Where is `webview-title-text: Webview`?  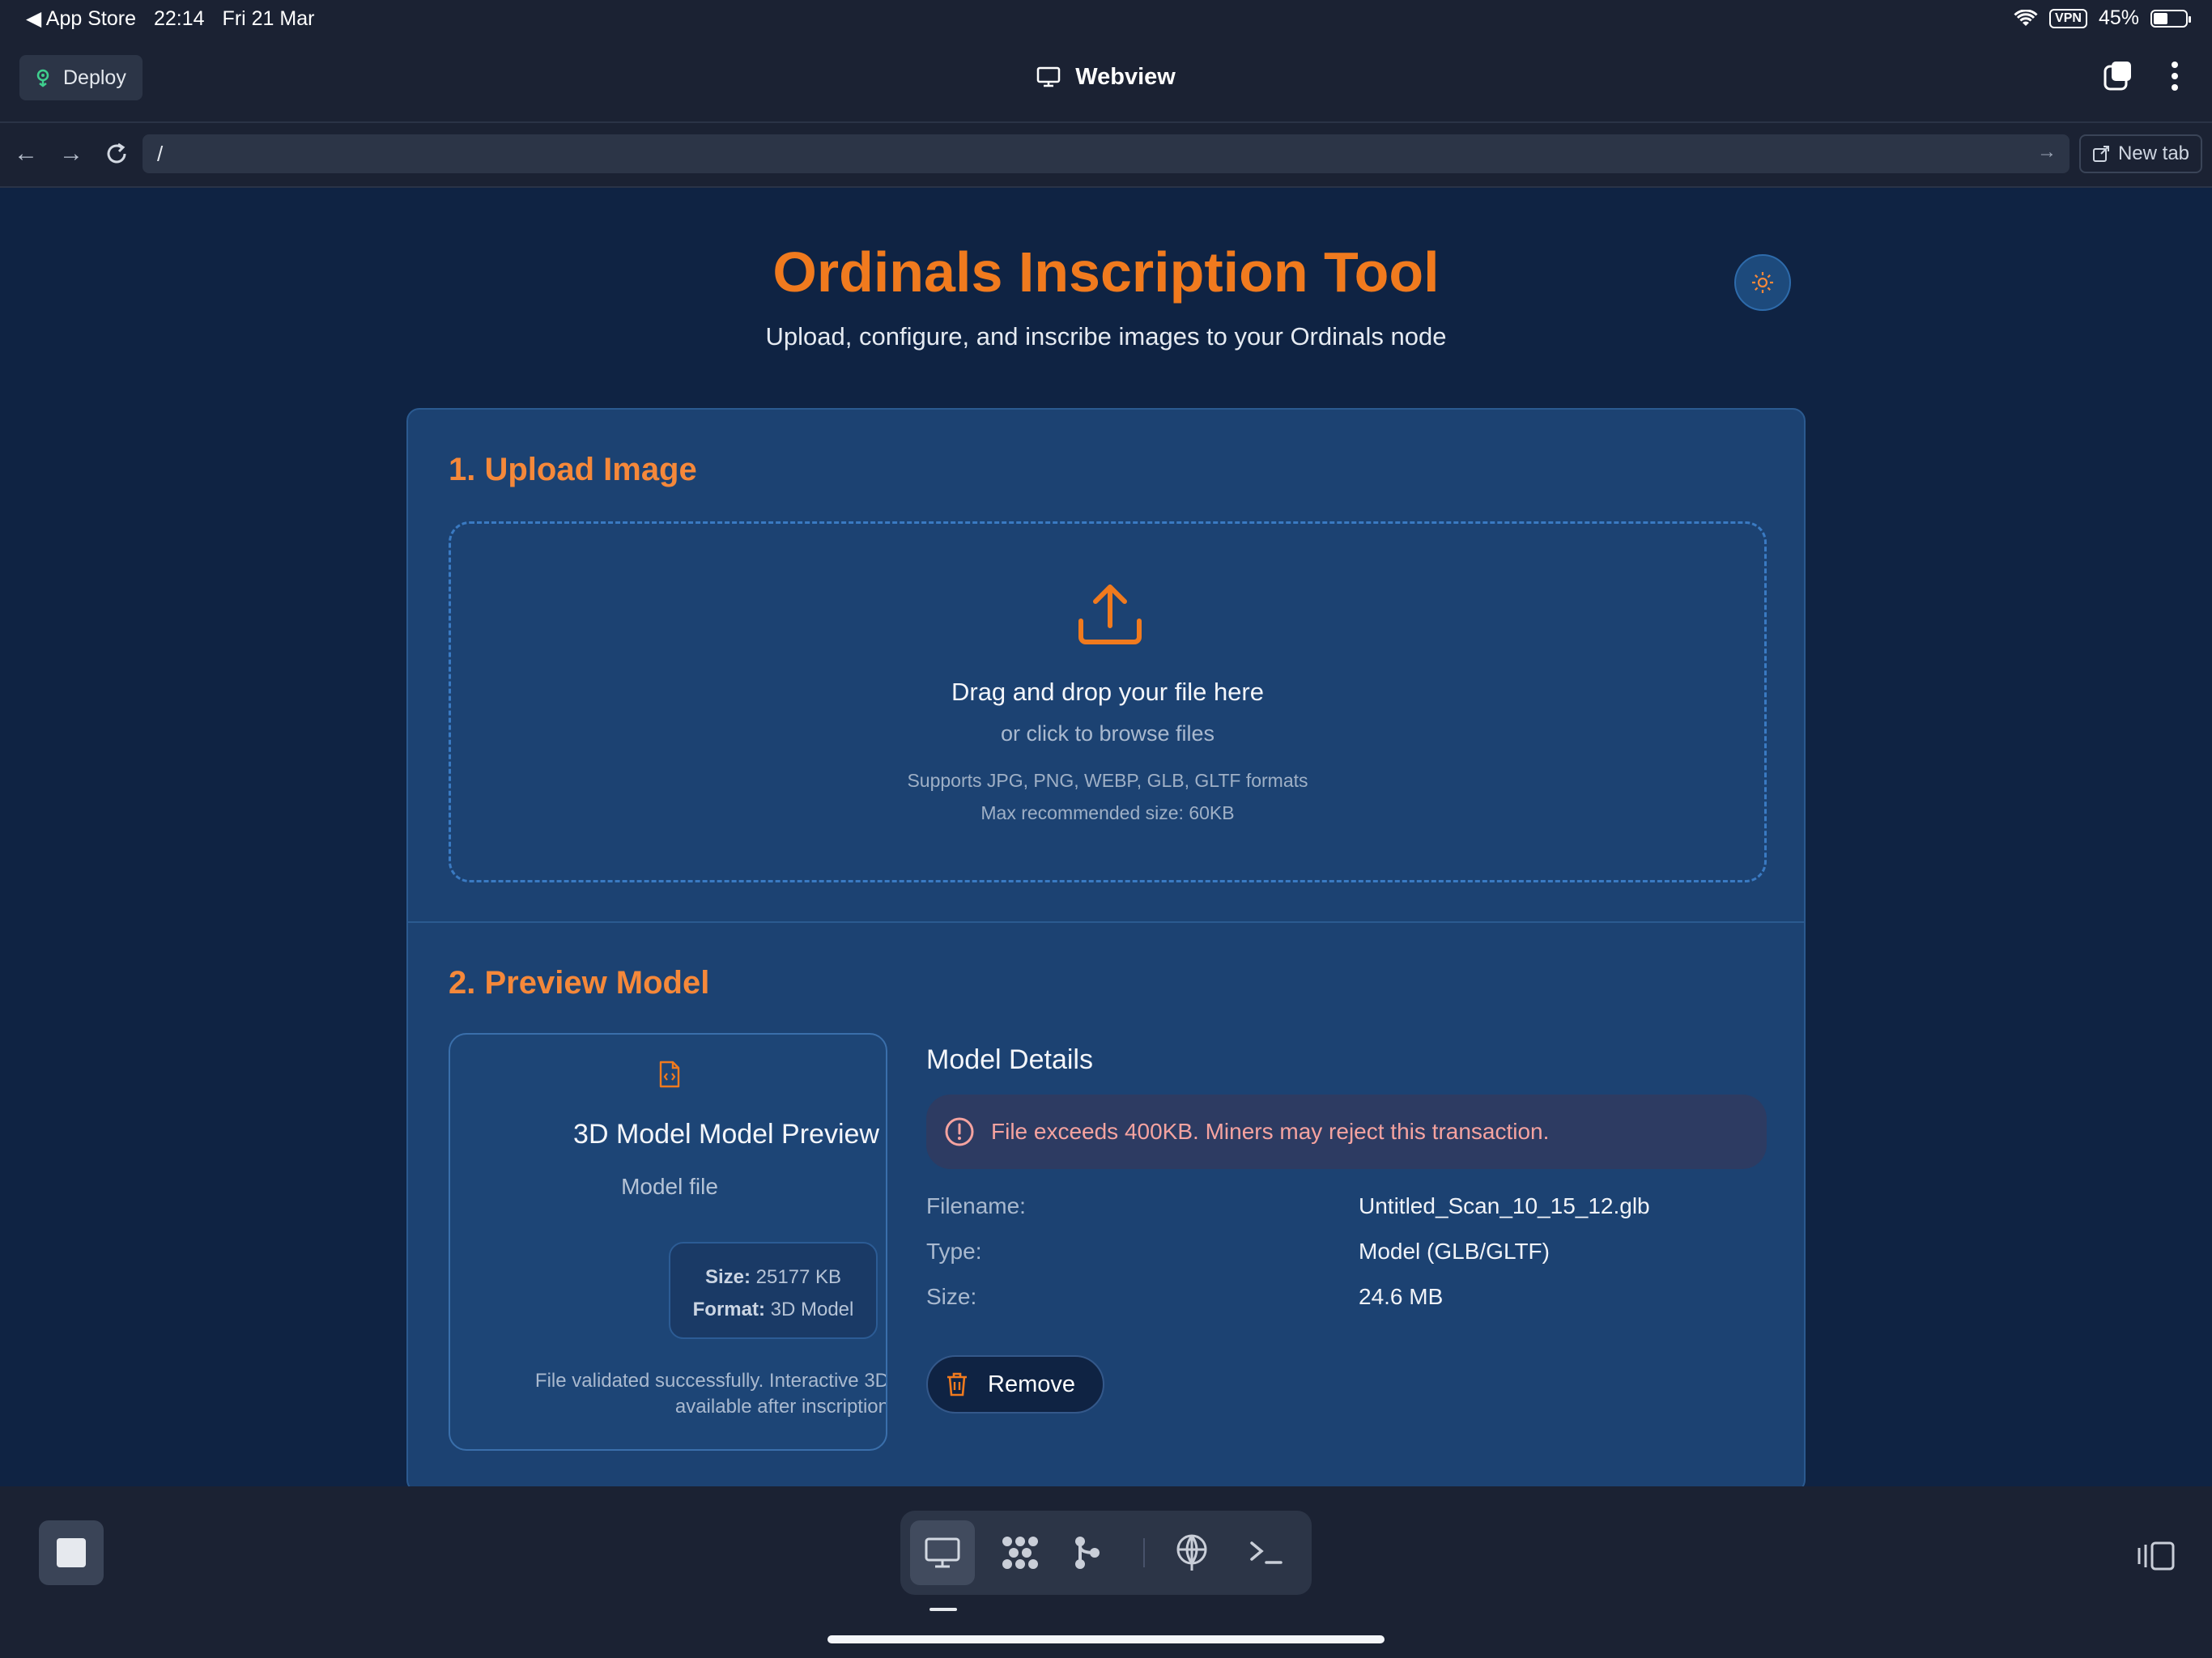 webview-title-text: Webview is located at coordinates (1126, 76).